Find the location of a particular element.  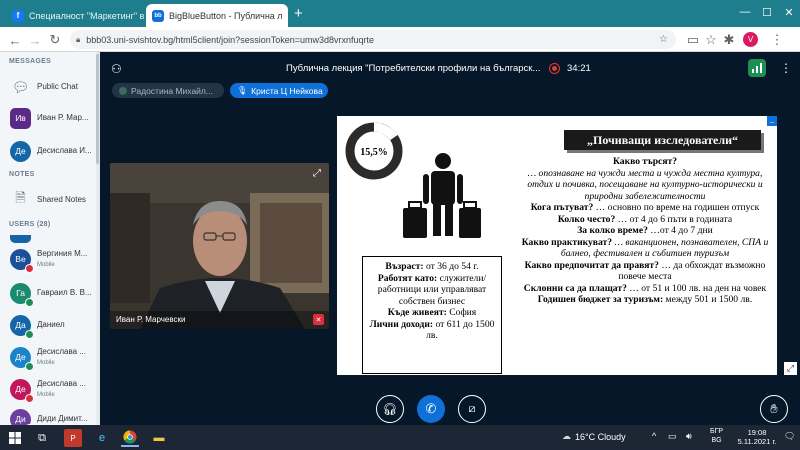

tab-title: BigBlueButton - Публична л is located at coordinates (226, 15).